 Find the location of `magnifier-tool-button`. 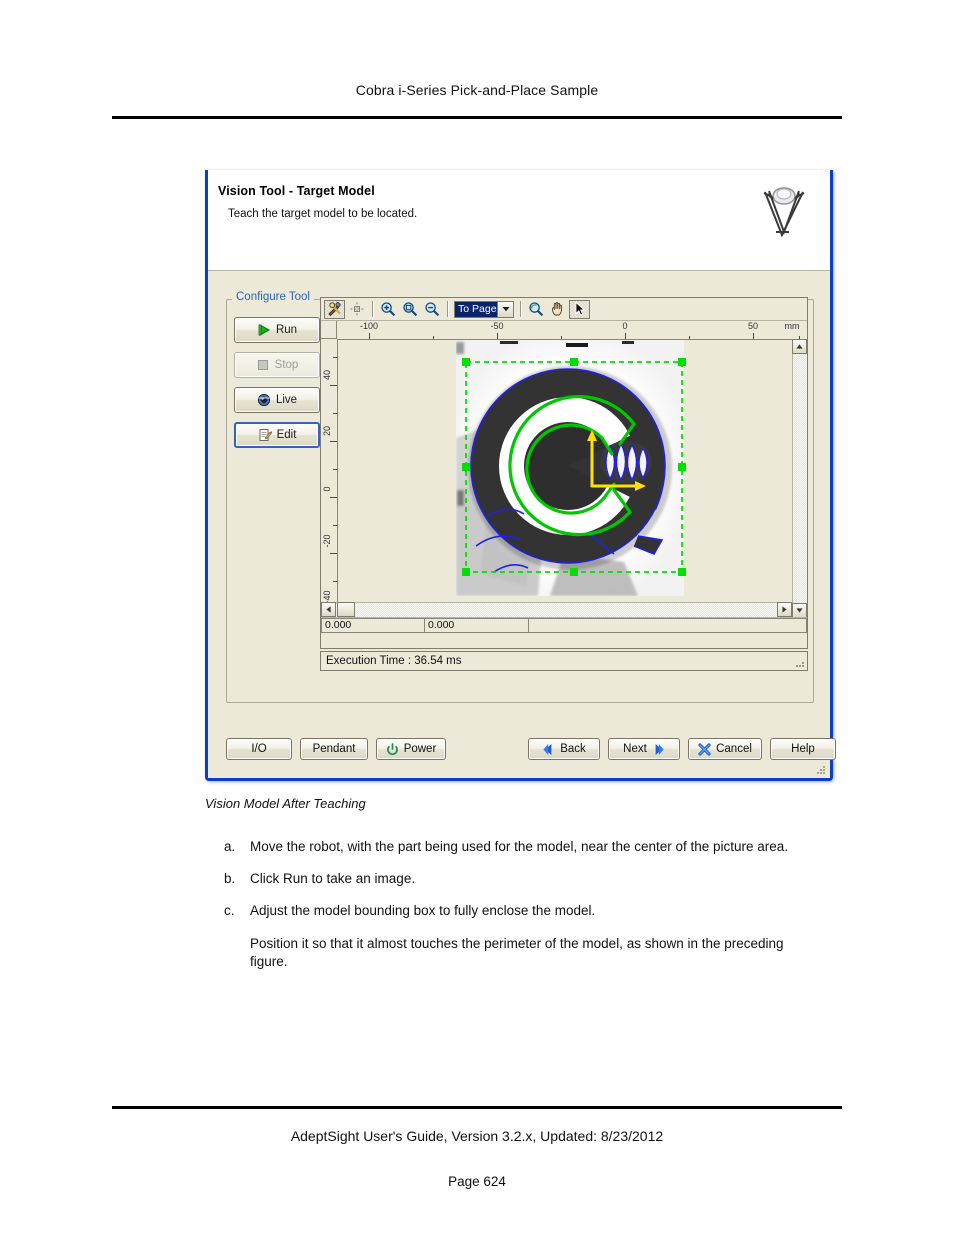

magnifier-tool-button is located at coordinates (535, 309).